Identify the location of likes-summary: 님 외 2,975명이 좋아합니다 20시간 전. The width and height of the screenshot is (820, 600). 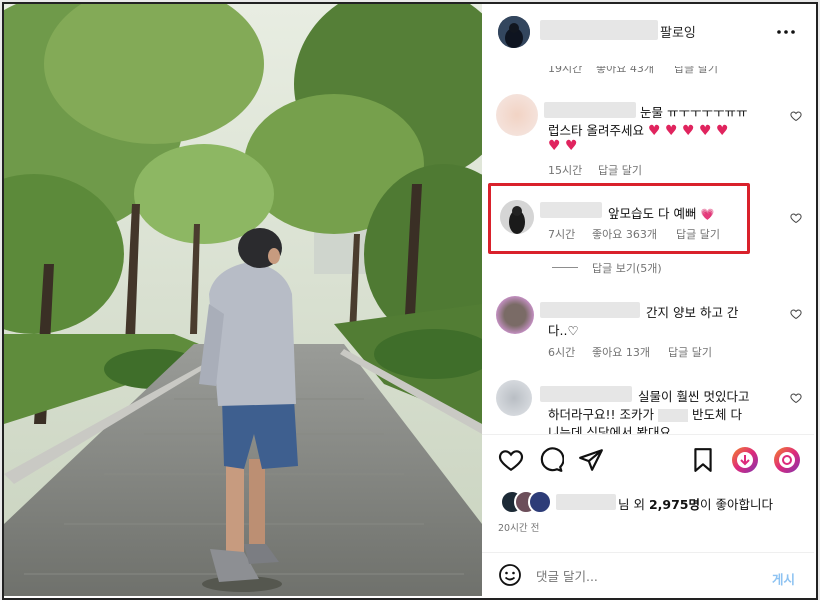
(648, 509).